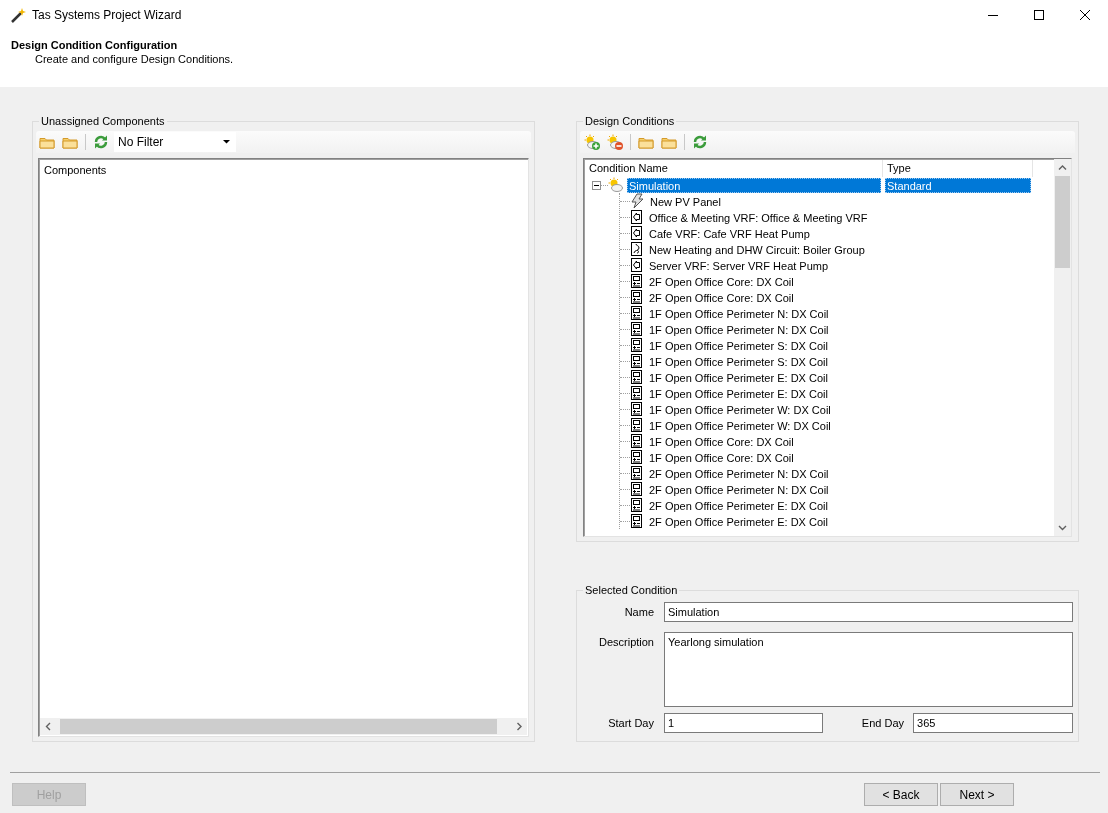 Image resolution: width=1108 pixels, height=813 pixels. I want to click on horizontal-scrollbar, so click(283, 726).